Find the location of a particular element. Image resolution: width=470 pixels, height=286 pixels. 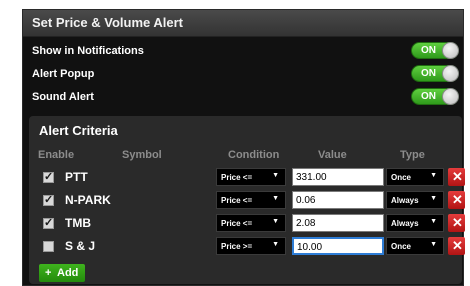

condition-column-header: Condition is located at coordinates (254, 155).